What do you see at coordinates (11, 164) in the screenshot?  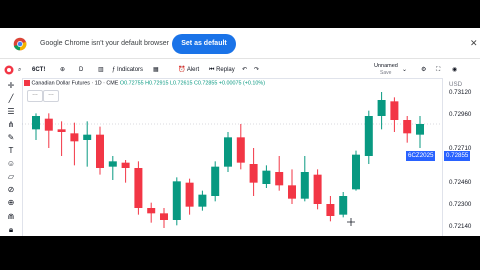 I see `pattern-icon: ☺` at bounding box center [11, 164].